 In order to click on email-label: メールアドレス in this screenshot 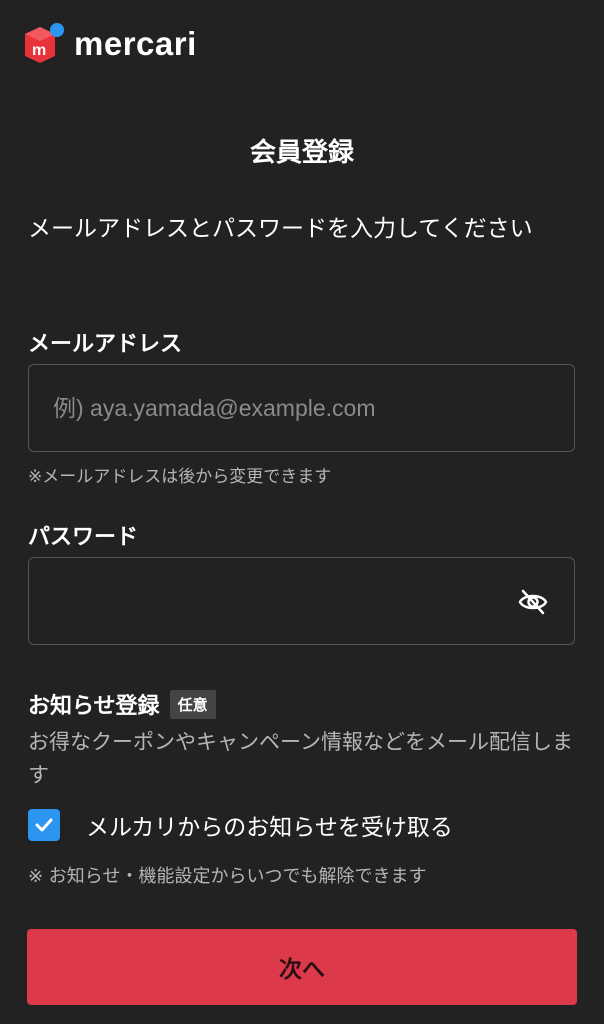, I will do `click(105, 344)`.